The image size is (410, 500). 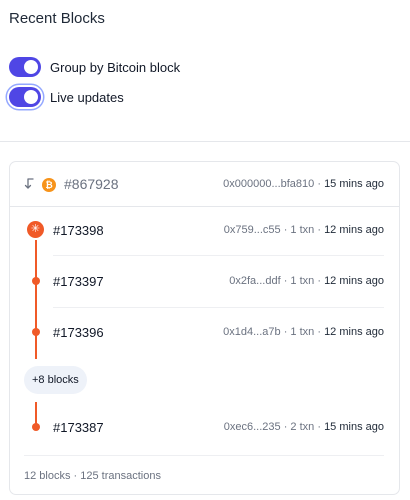 I want to click on bitcoin-block-meta: 0x000000...bfa810 · 15 mins ago, so click(x=303, y=184).